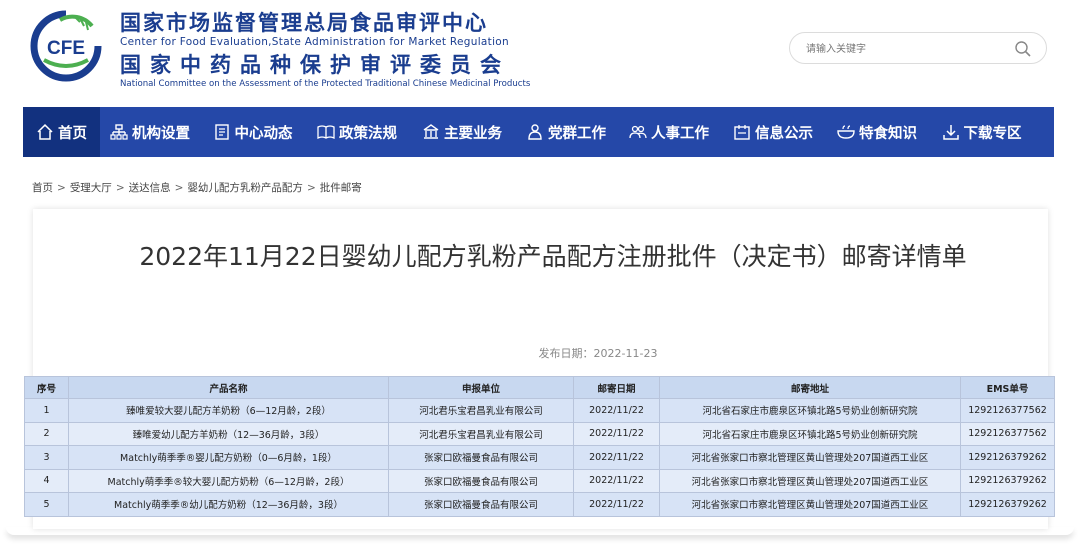 Image resolution: width=1080 pixels, height=556 pixels. I want to click on cell-product: Matchly萌季季®婴儿配方奶粉（0—6月龄，1段）, so click(228, 457).